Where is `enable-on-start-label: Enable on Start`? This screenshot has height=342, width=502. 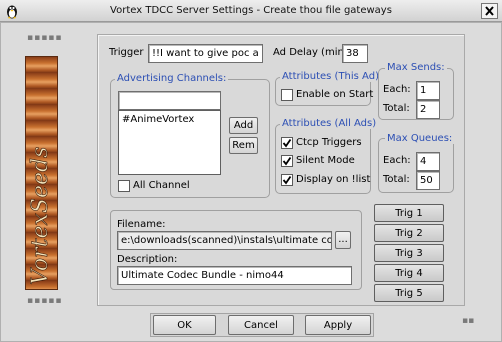 enable-on-start-label: Enable on Start is located at coordinates (335, 94).